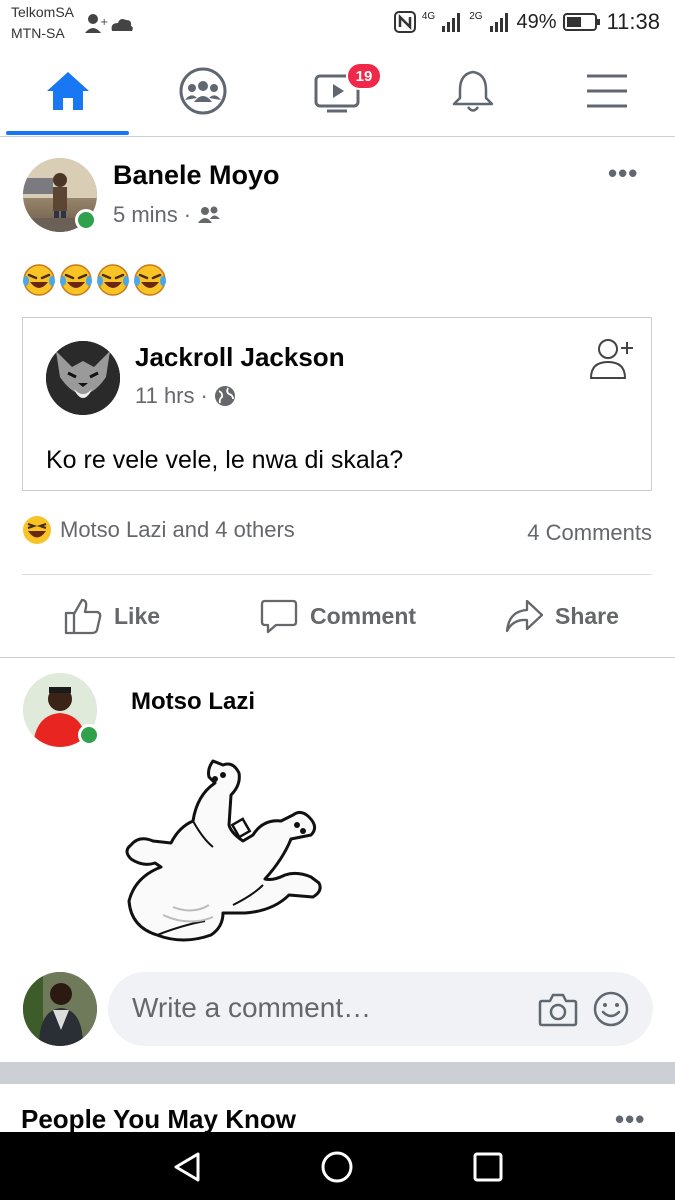 This screenshot has height=1200, width=675. What do you see at coordinates (633, 21) in the screenshot?
I see `clock: 11:38` at bounding box center [633, 21].